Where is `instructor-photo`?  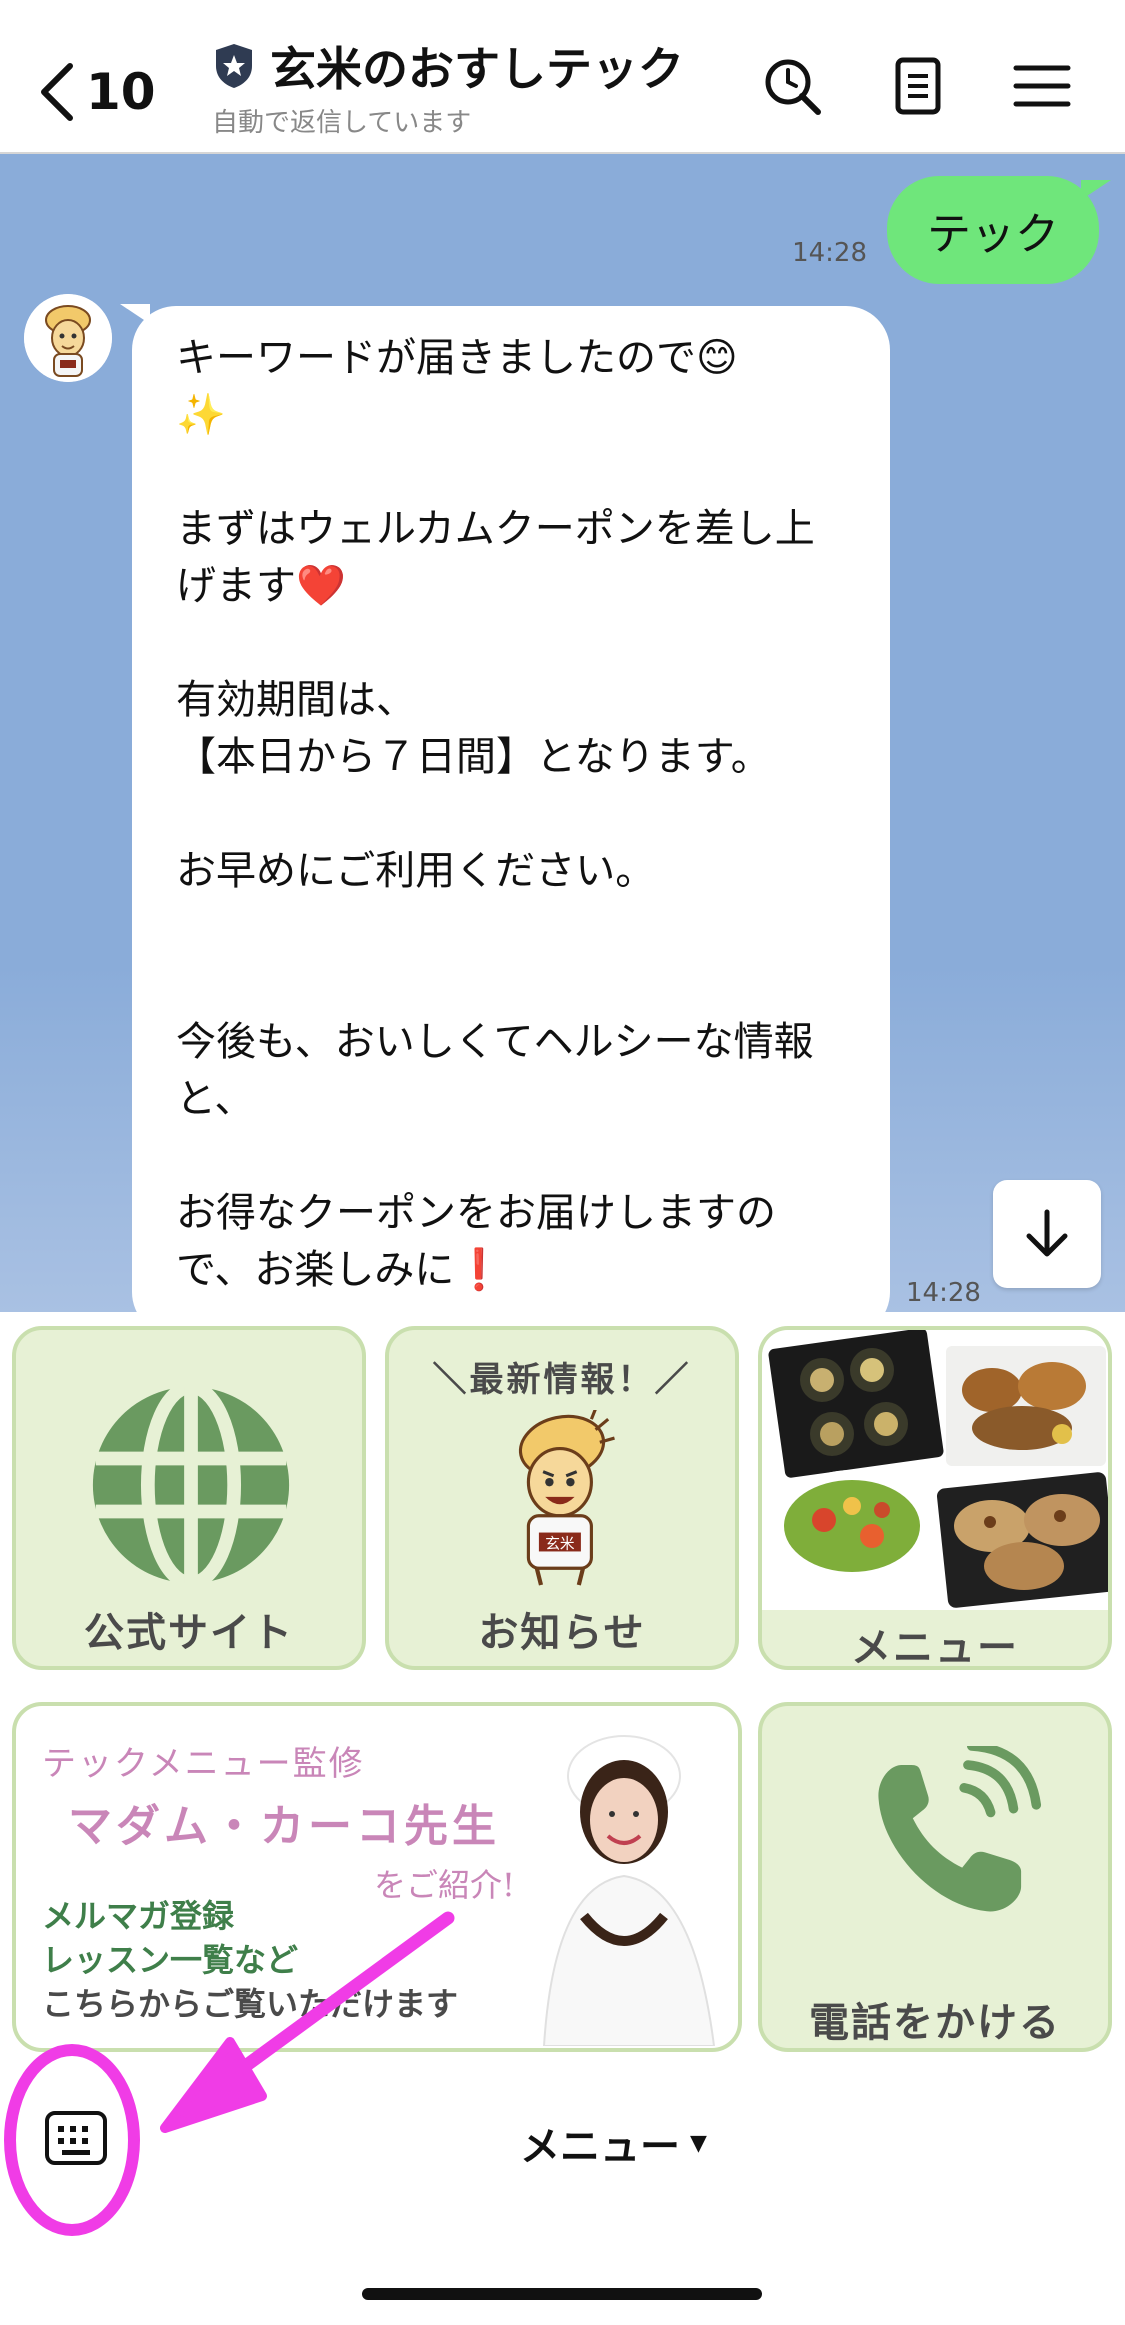 instructor-photo is located at coordinates (629, 1890).